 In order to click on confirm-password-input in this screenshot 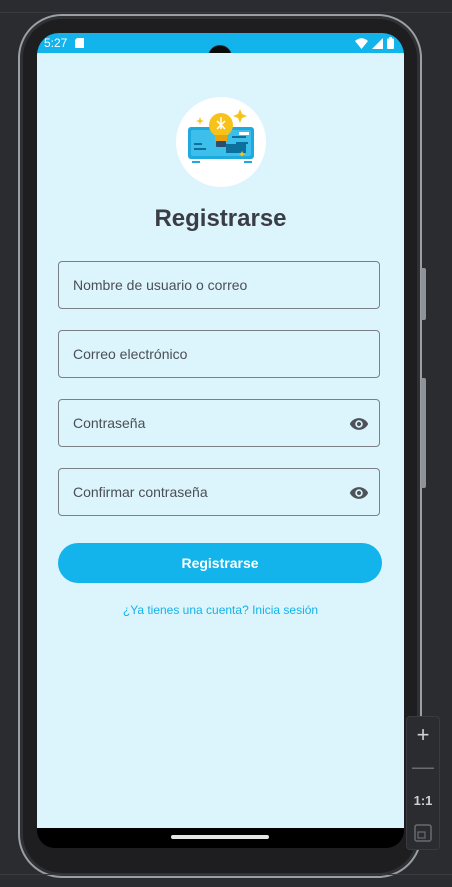, I will do `click(219, 492)`.